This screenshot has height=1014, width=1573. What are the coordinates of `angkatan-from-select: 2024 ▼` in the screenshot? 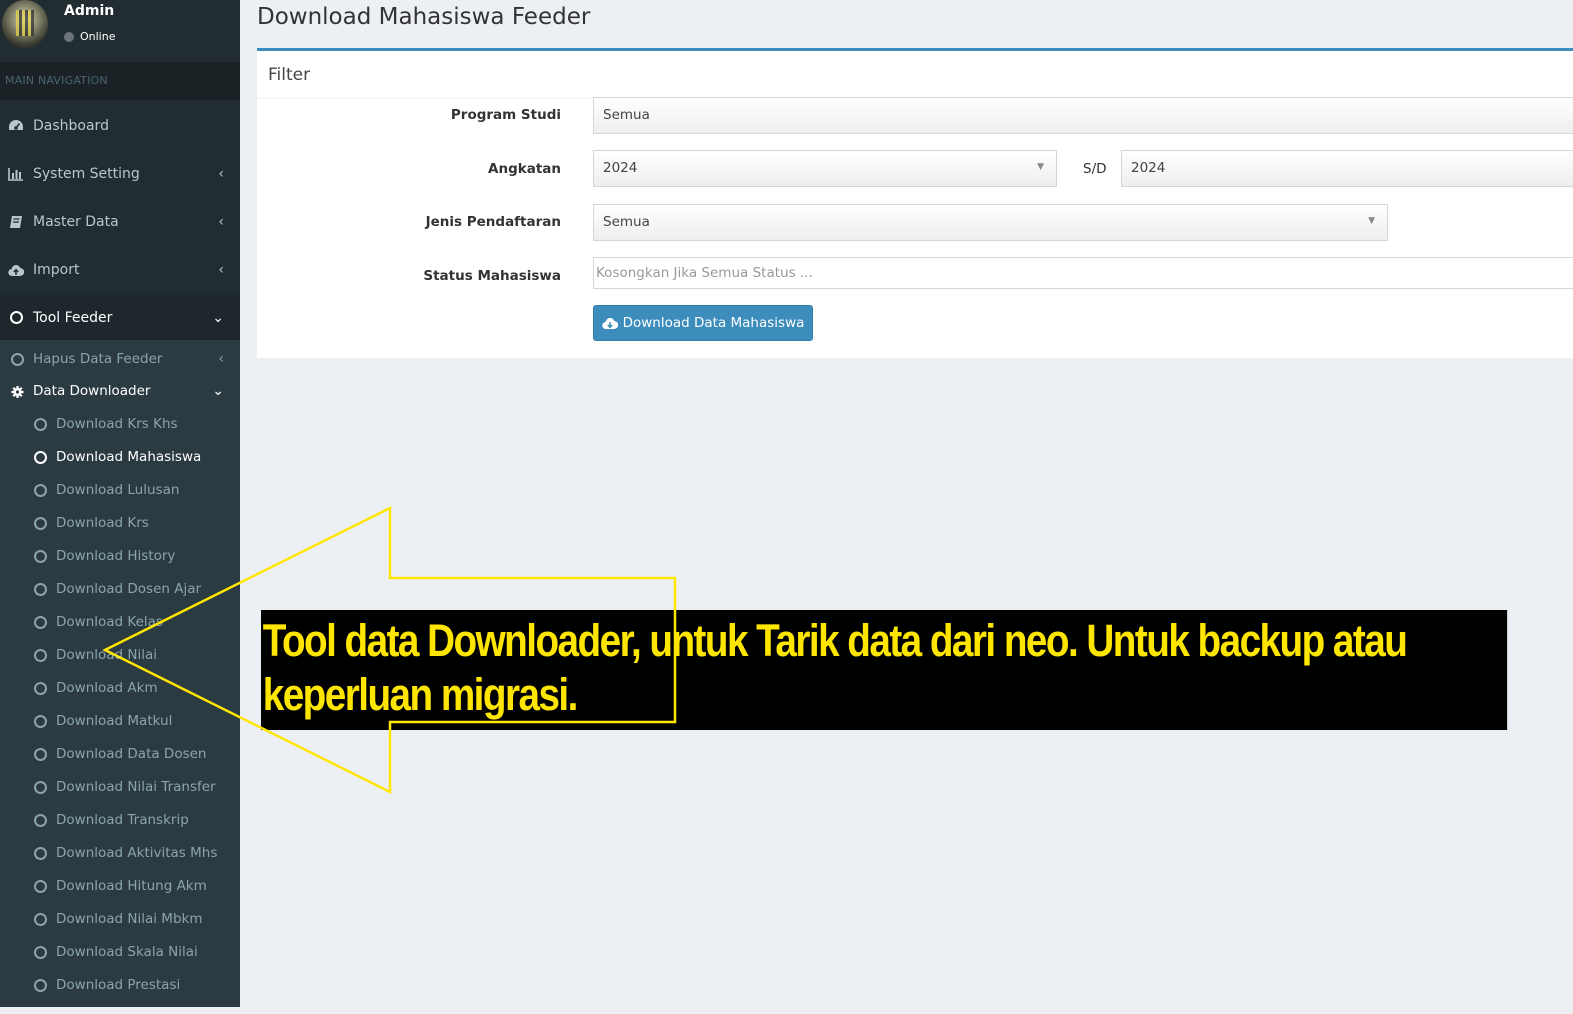 It's located at (825, 168).